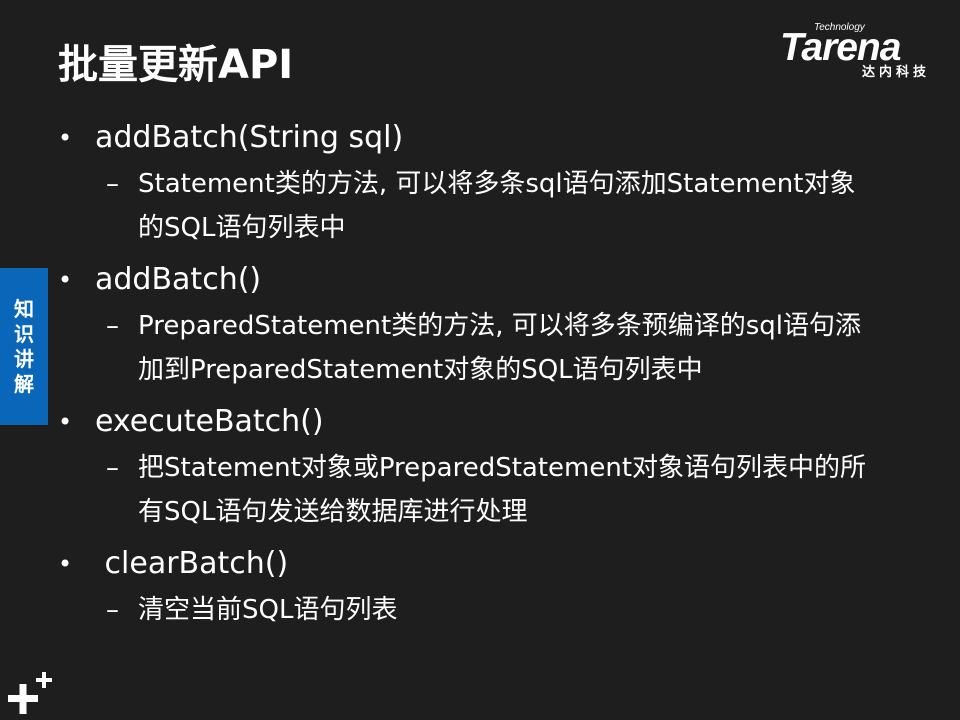 This screenshot has height=720, width=960. What do you see at coordinates (209, 421) in the screenshot?
I see `bullet-heading: executeBatch()` at bounding box center [209, 421].